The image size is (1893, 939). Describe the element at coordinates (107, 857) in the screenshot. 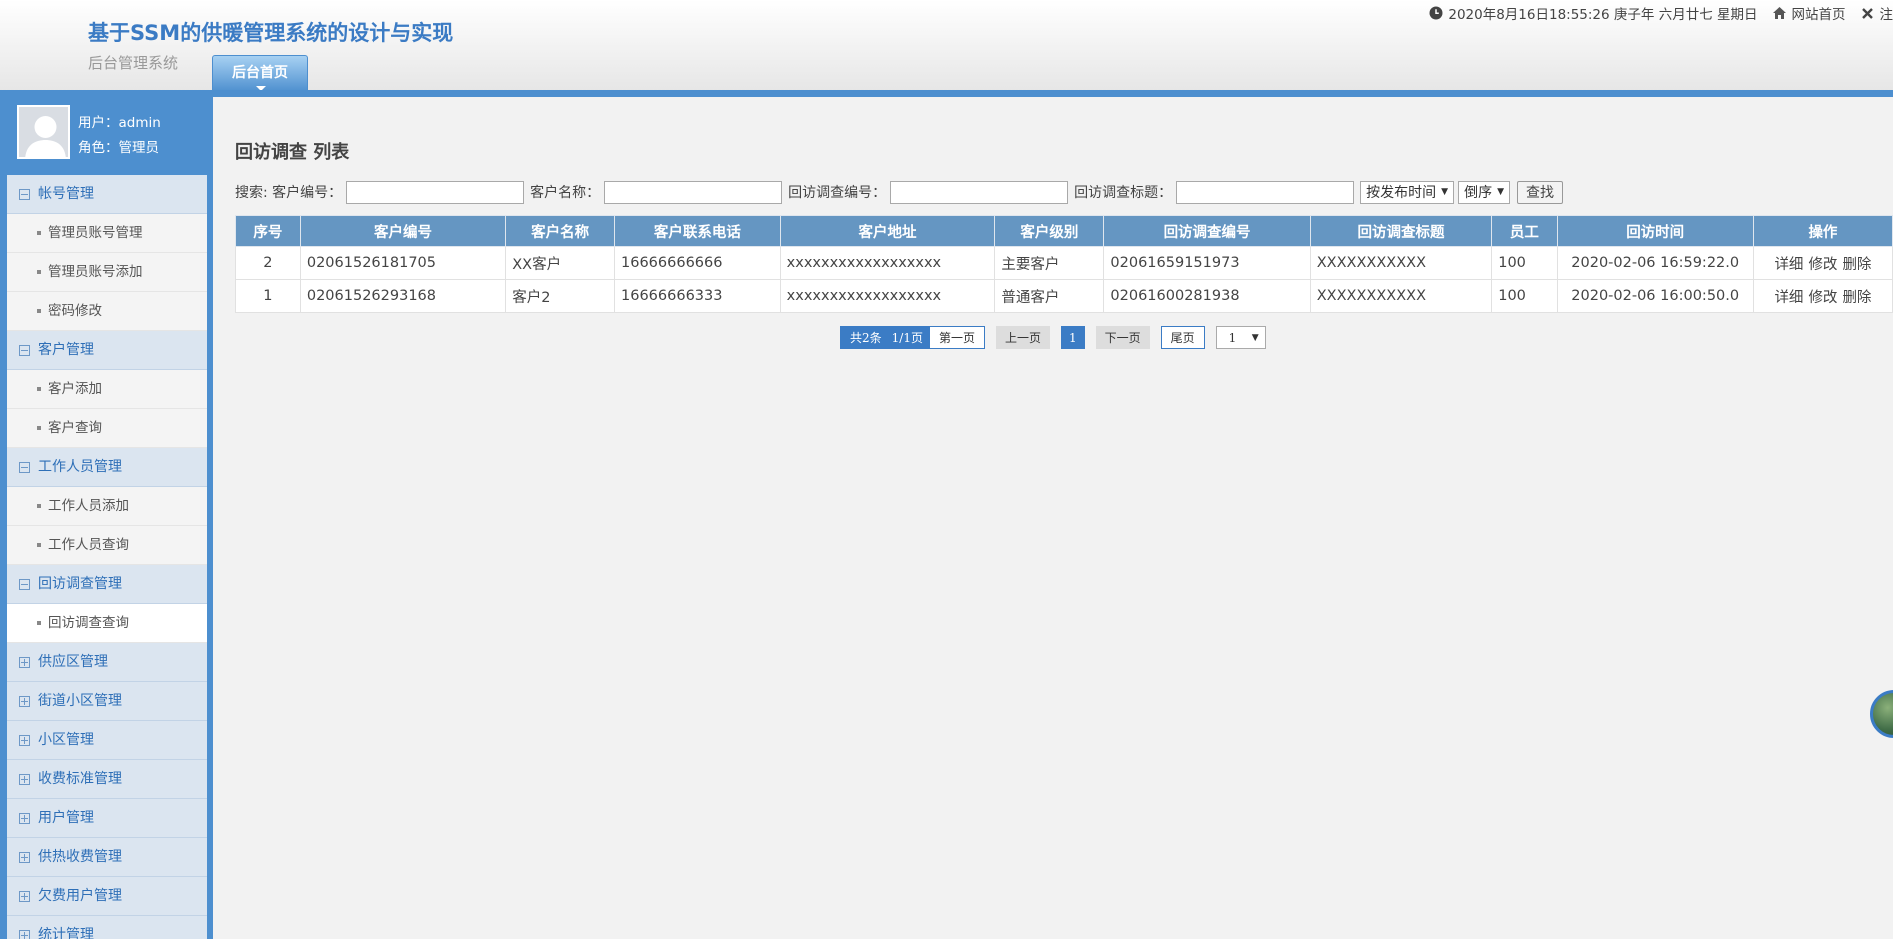

I see `sidebar-group: 供热收费管理` at that location.